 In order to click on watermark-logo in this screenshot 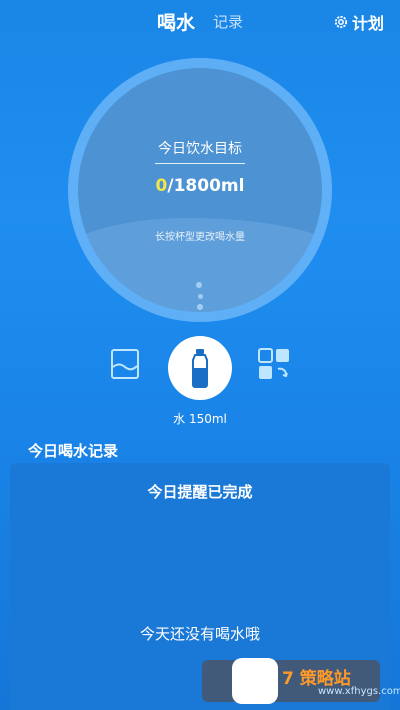, I will do `click(255, 681)`.